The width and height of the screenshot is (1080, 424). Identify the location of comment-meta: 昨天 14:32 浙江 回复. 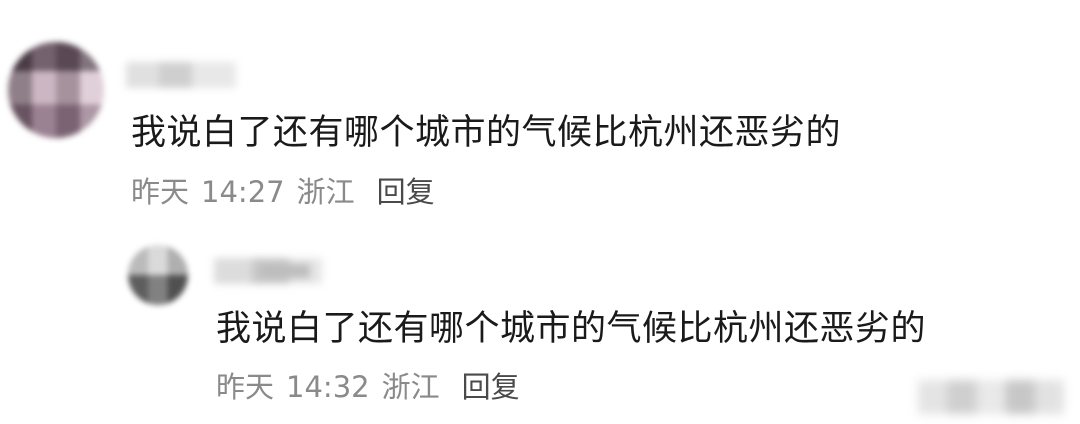
(368, 387).